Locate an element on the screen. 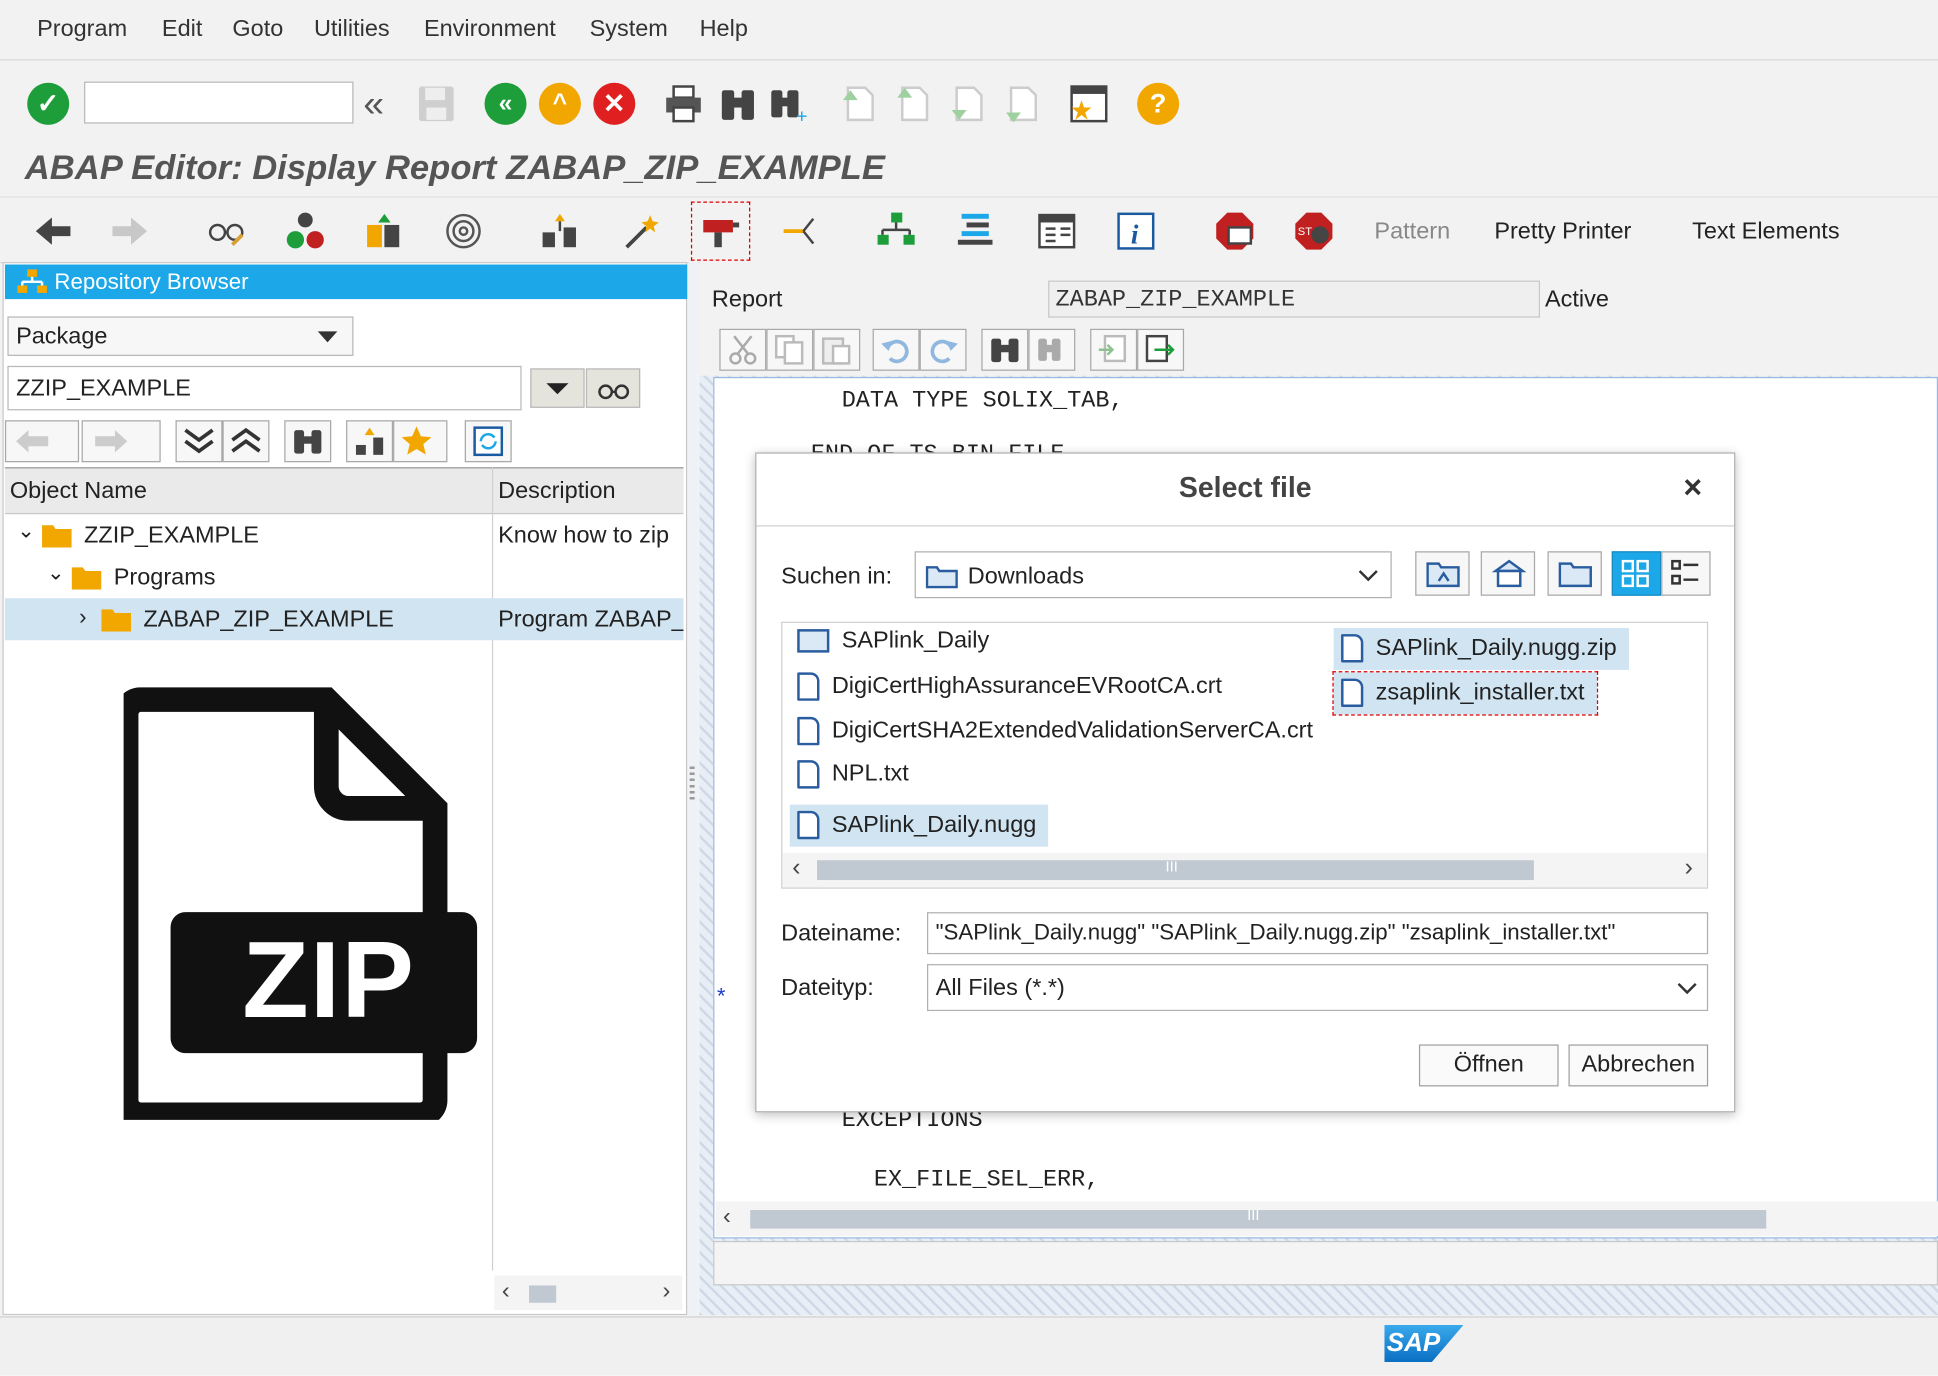  list-item: DigiCertHighAssuranceEVRootCA.crt is located at coordinates (1010, 693).